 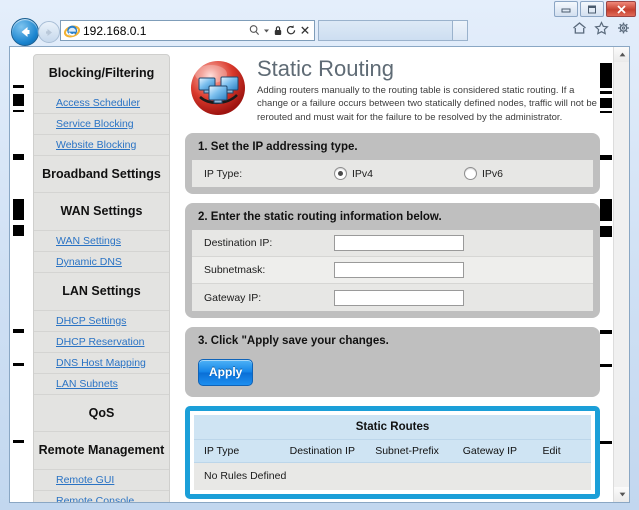 I want to click on scroll-down-button, so click(x=621, y=494).